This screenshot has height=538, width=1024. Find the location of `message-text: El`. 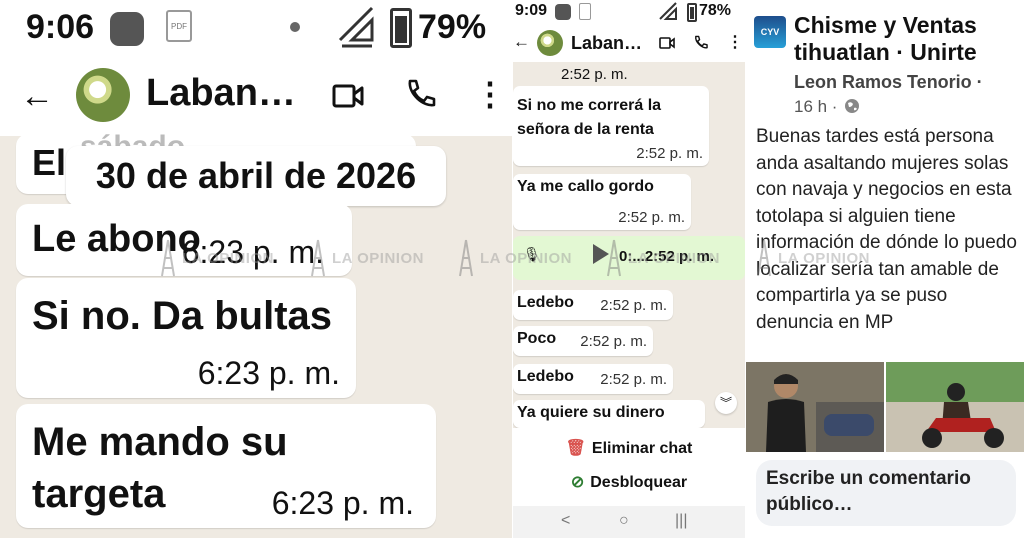

message-text: El is located at coordinates (49, 162).